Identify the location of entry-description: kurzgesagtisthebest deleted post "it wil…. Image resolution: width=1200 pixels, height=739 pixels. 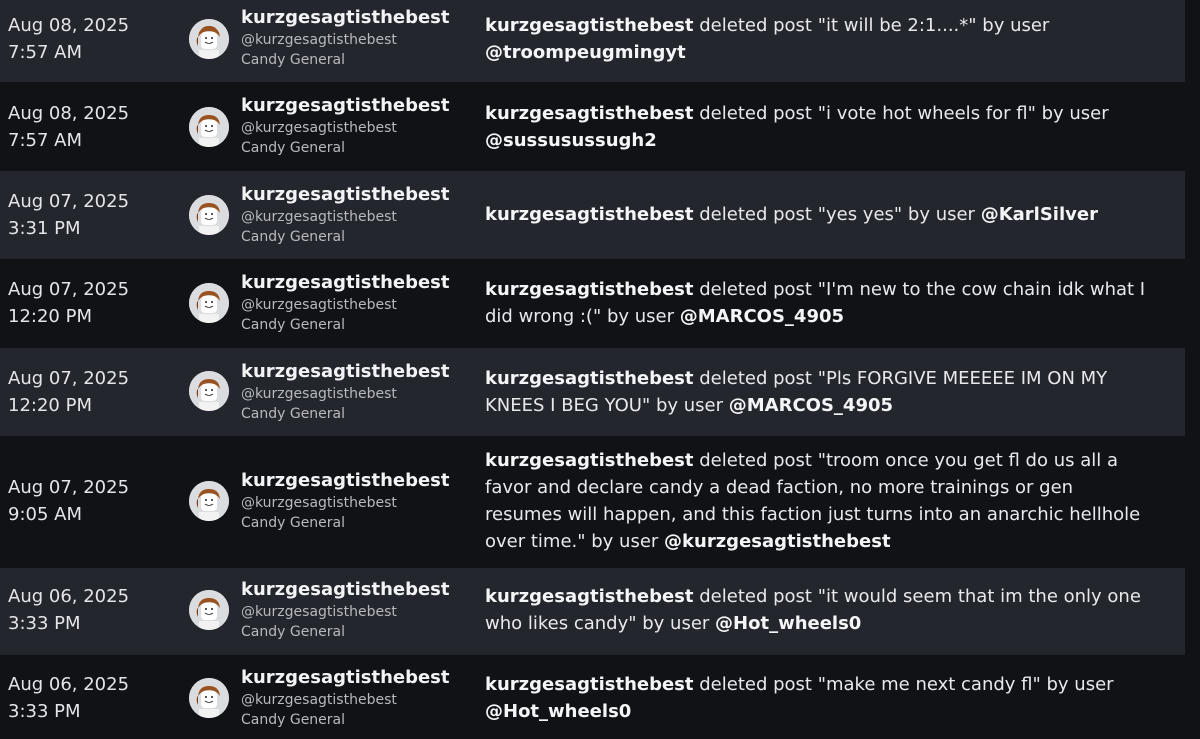
(820, 39).